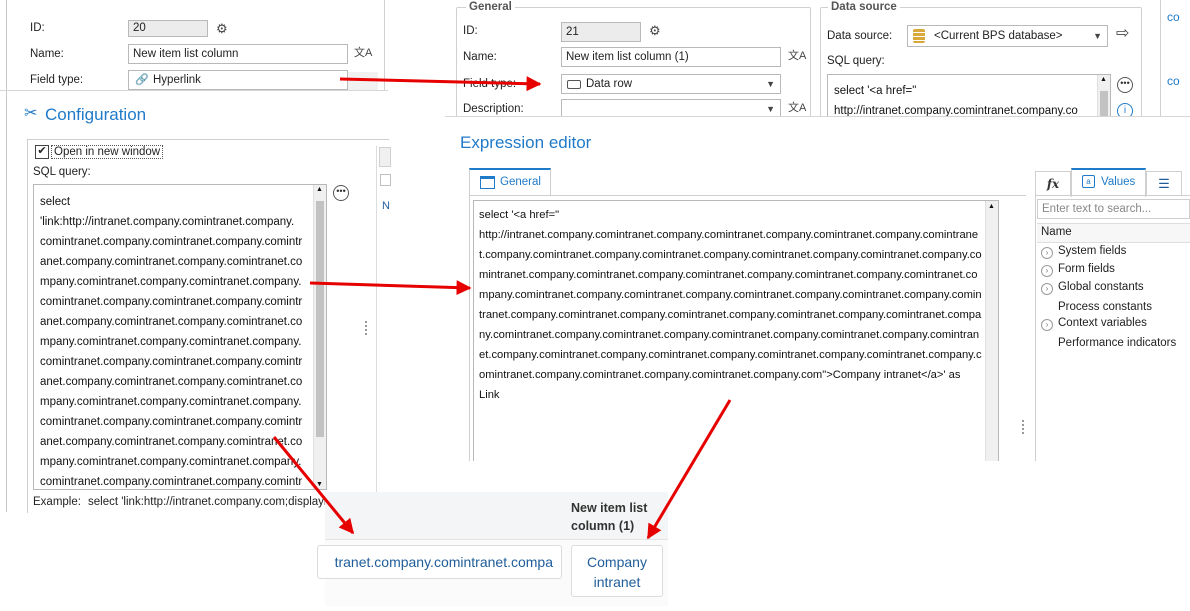  Describe the element at coordinates (440, 84) in the screenshot. I see `arrow-field-type` at that location.